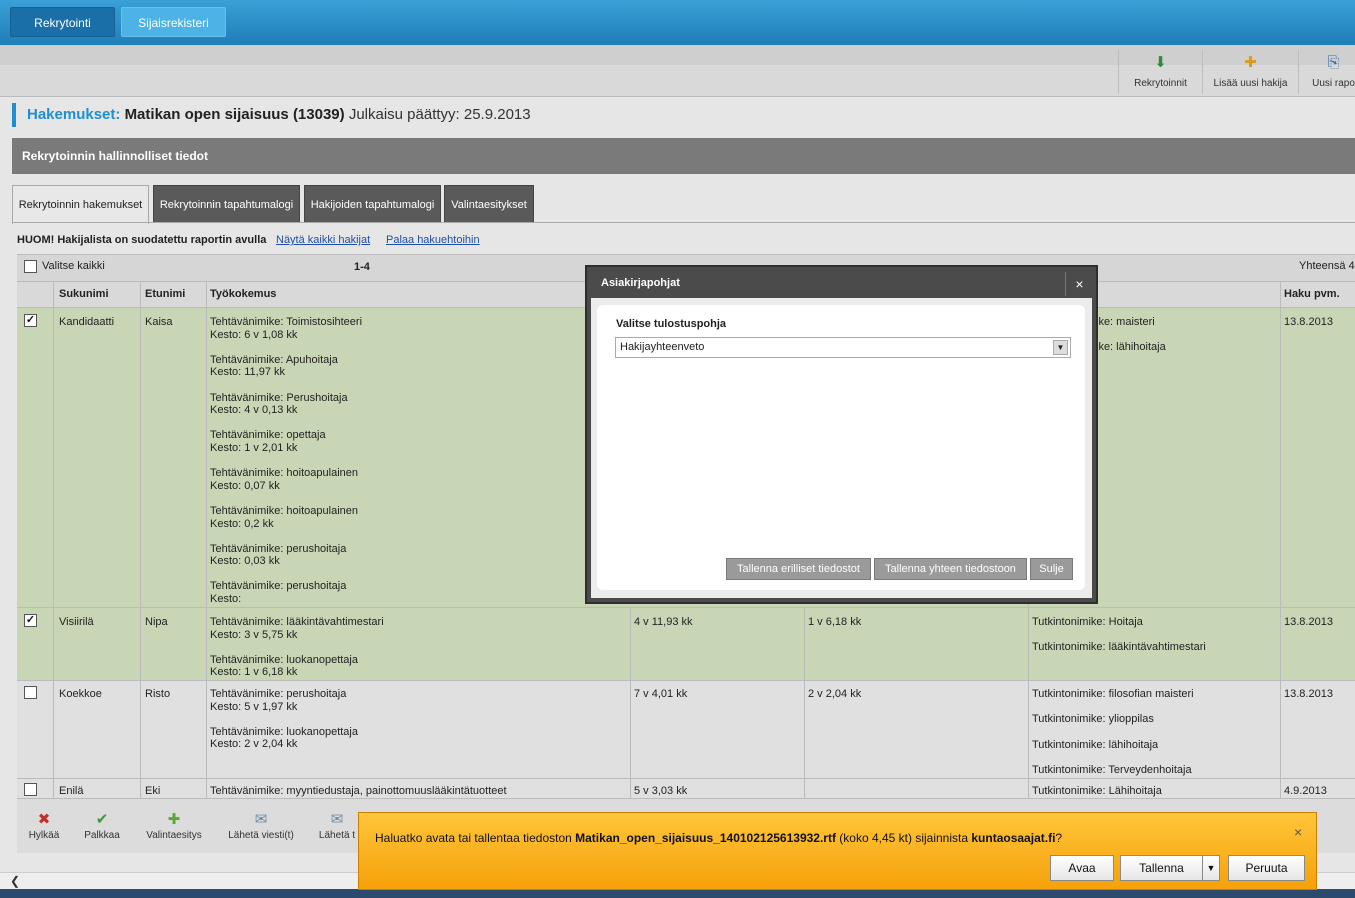 The height and width of the screenshot is (898, 1355). I want to click on tab-rekrytointi: Rekrytointi, so click(62, 22).